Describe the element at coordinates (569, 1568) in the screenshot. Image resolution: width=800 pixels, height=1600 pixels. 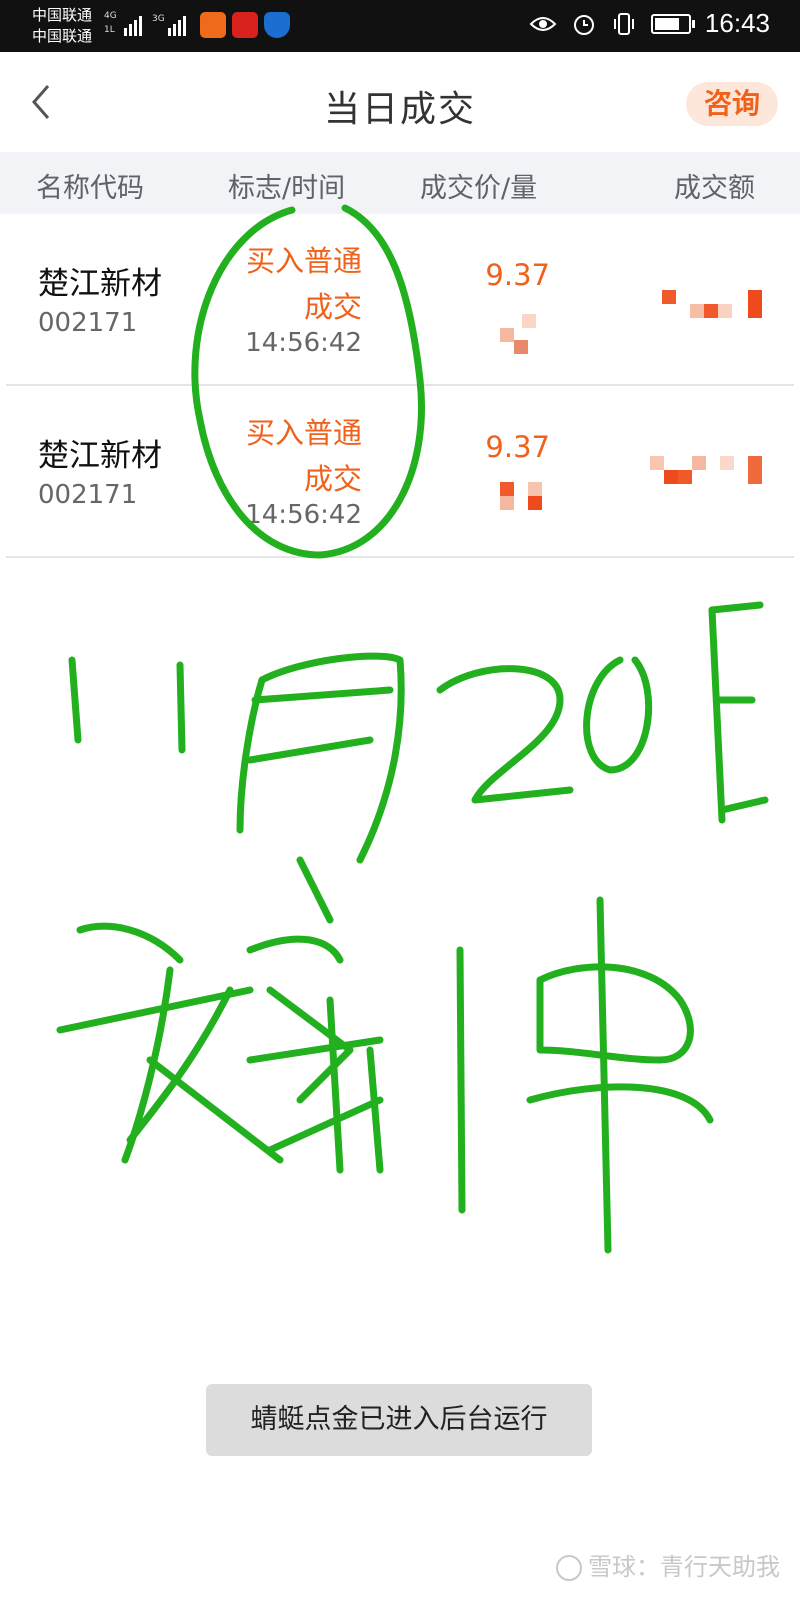
I see `snowball-logo-icon` at that location.